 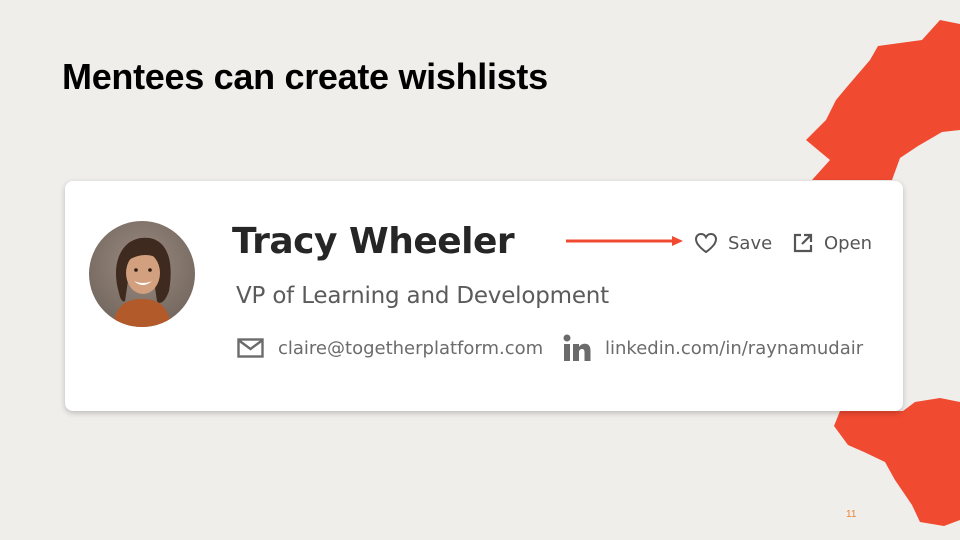 What do you see at coordinates (250, 348) in the screenshot?
I see `mail-icon` at bounding box center [250, 348].